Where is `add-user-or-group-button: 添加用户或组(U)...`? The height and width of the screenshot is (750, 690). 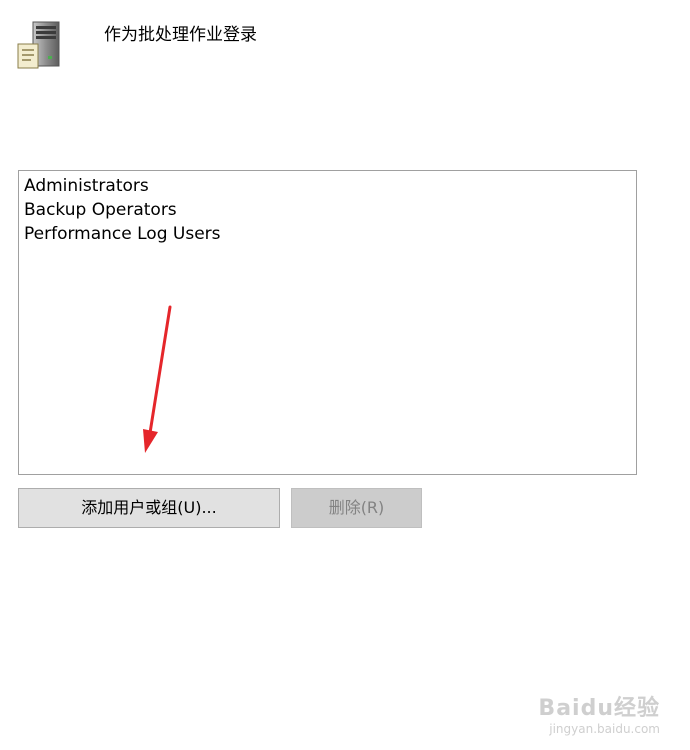
add-user-or-group-button: 添加用户或组(U)... is located at coordinates (149, 508).